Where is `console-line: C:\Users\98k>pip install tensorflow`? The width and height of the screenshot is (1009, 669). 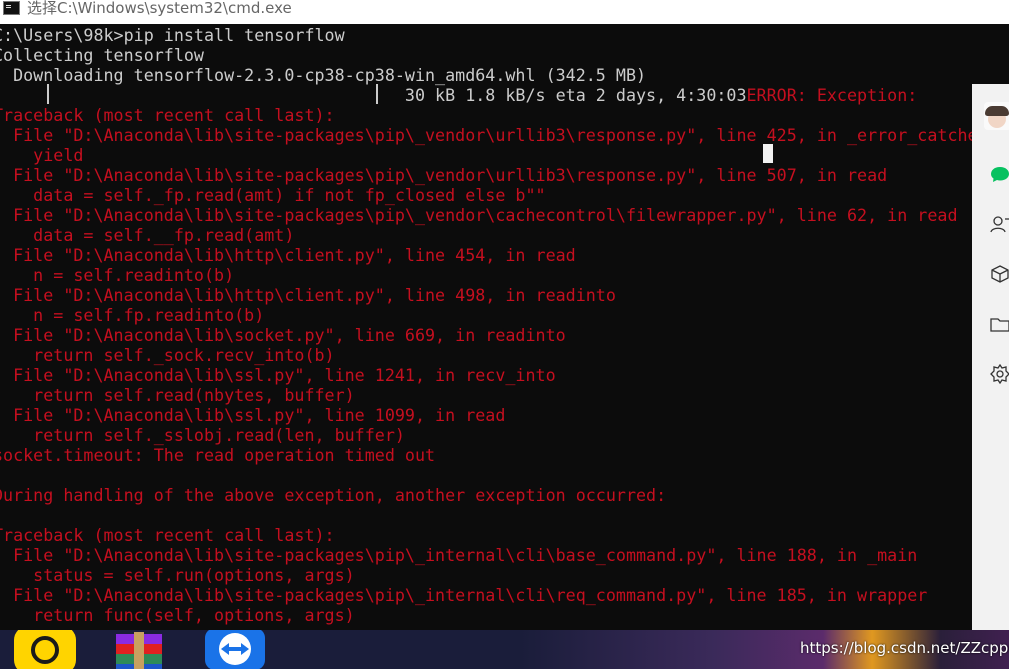 console-line: C:\Users\98k>pip install tensorflow is located at coordinates (172, 35).